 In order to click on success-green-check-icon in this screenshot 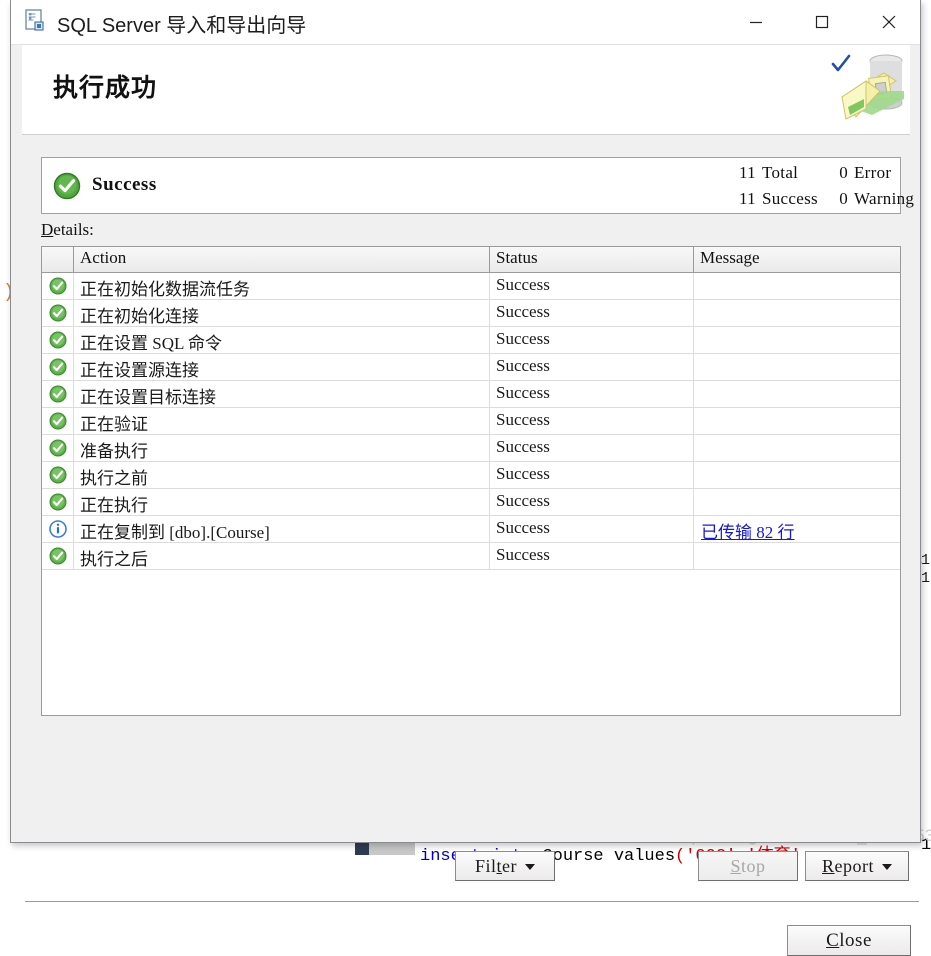, I will do `click(67, 186)`.